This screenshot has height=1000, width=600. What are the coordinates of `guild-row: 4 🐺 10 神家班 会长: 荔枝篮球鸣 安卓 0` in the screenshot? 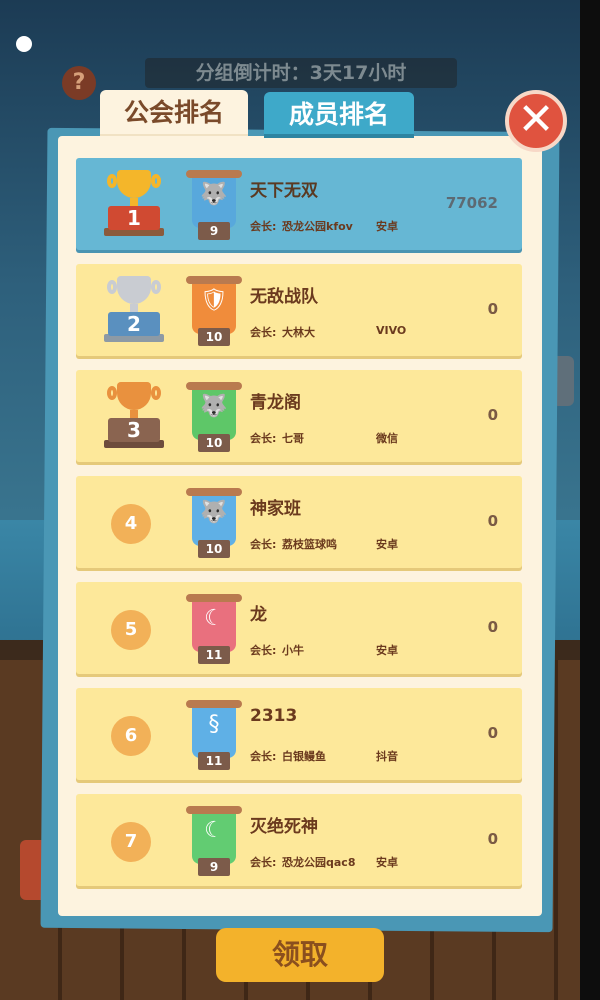 It's located at (299, 522).